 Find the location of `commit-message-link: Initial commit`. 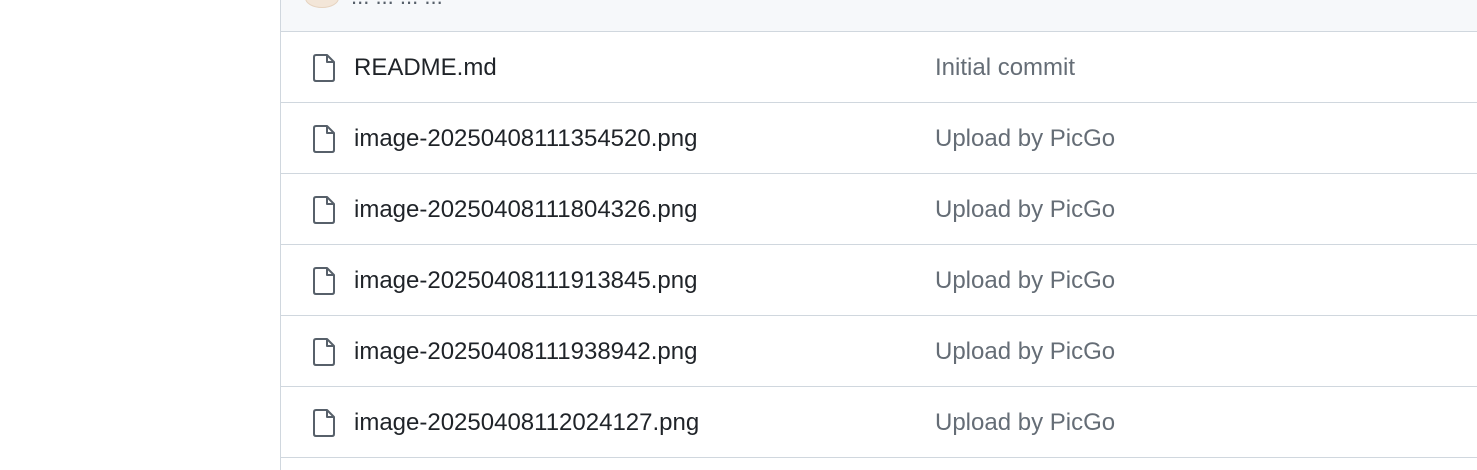

commit-message-link: Initial commit is located at coordinates (1005, 67).